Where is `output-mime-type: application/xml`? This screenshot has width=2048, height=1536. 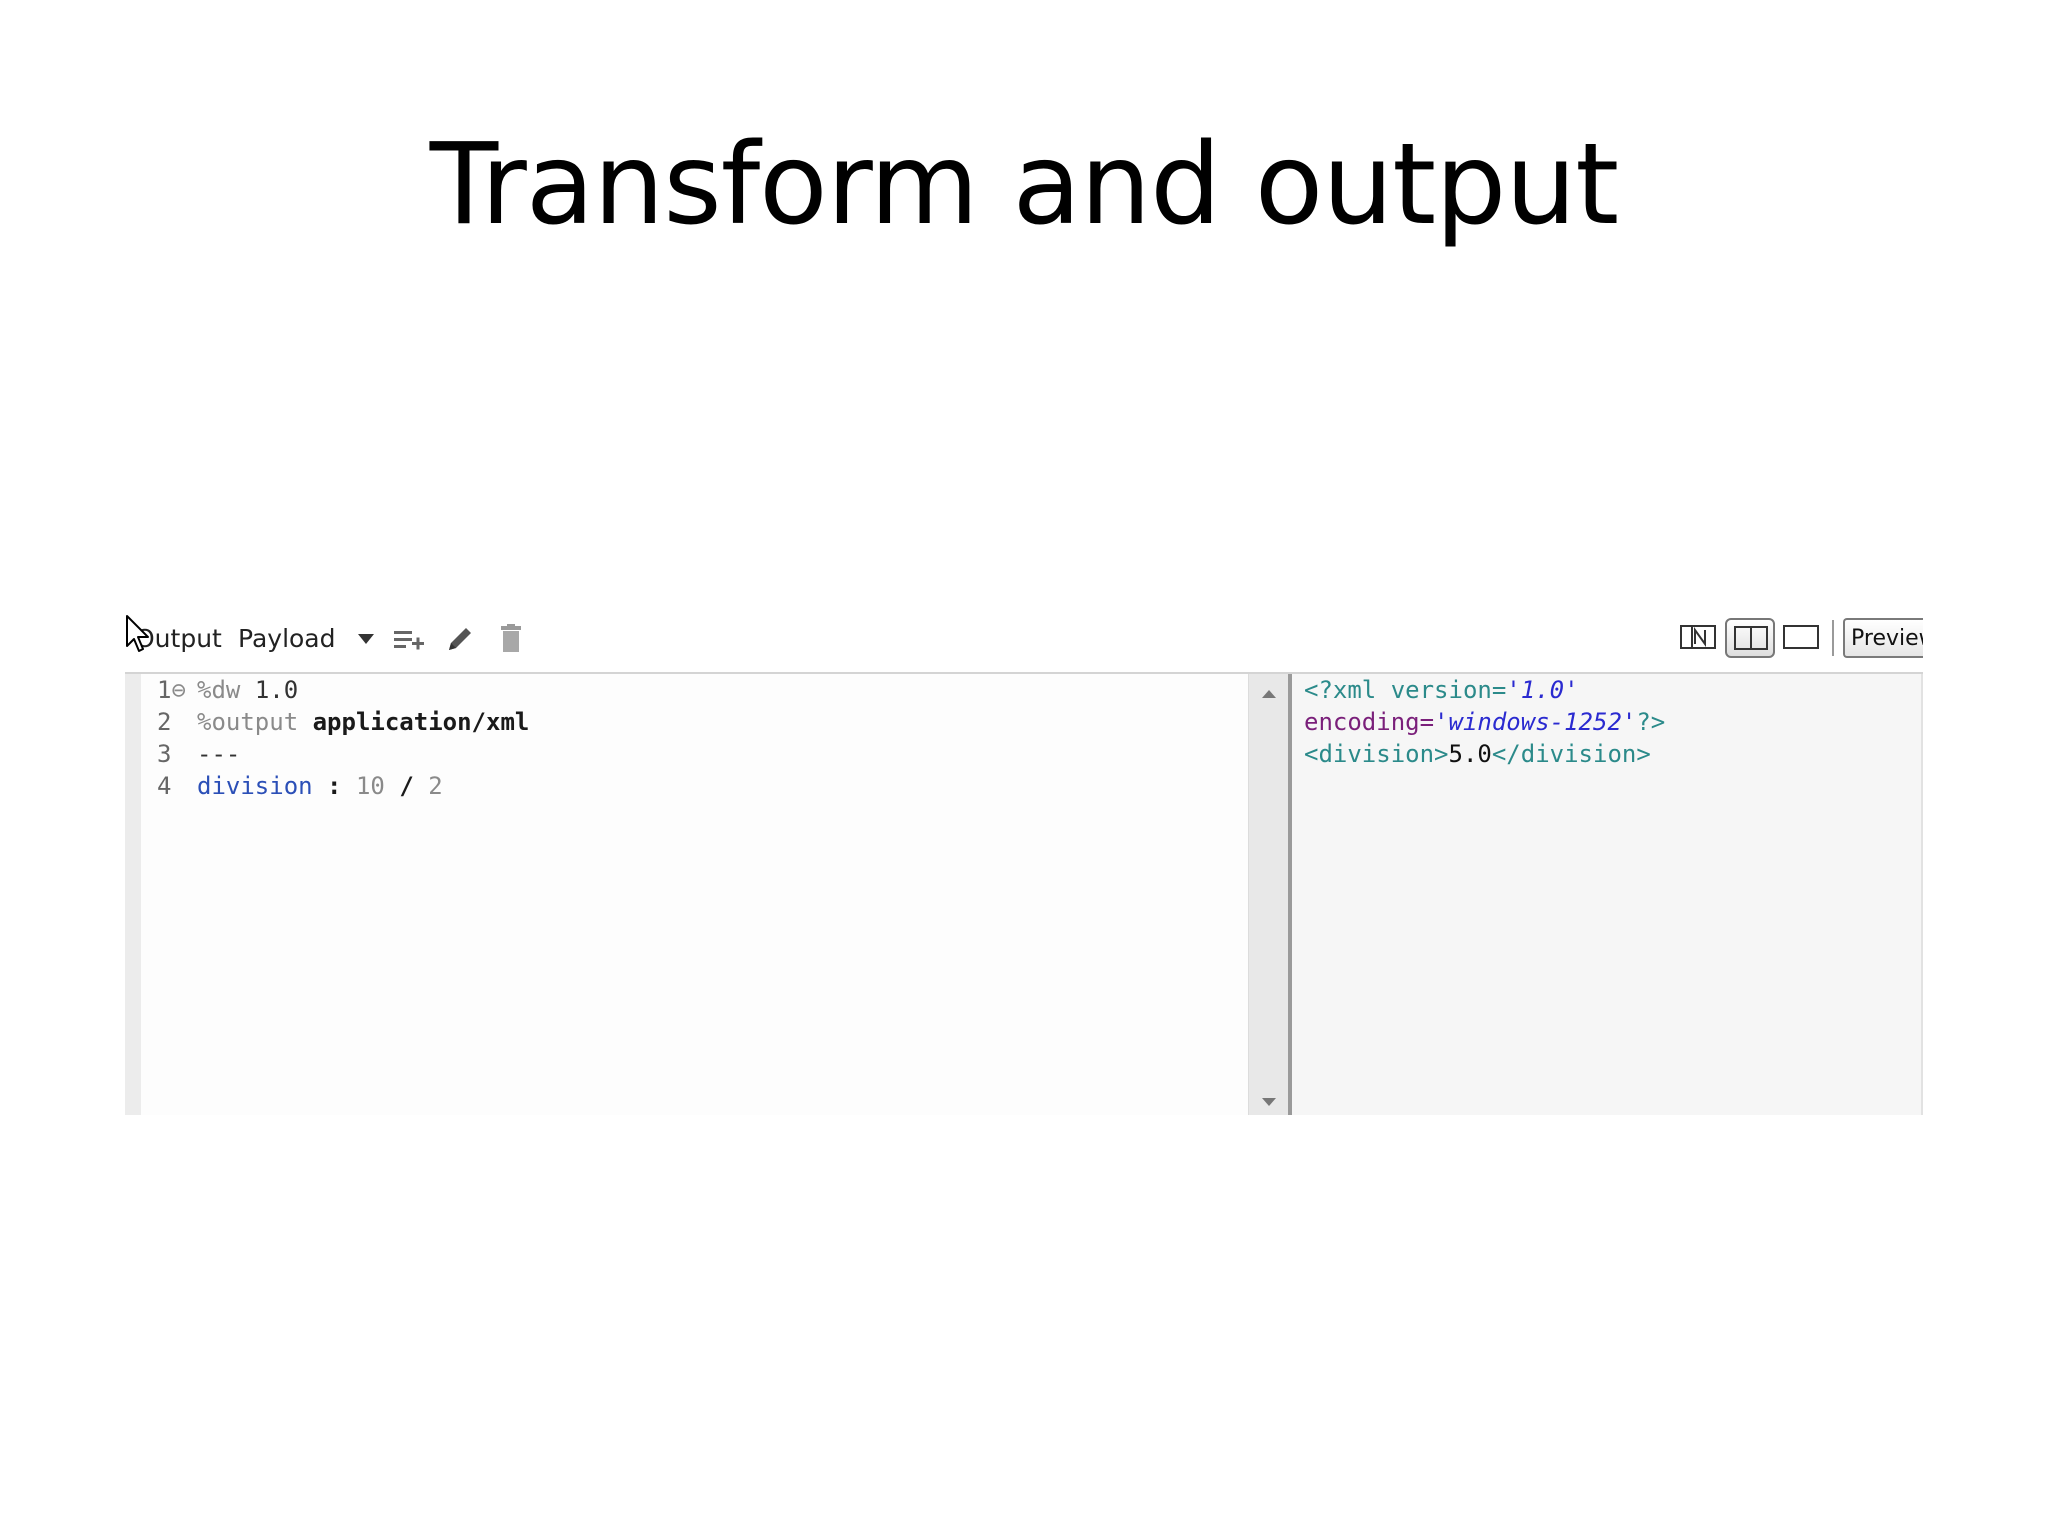
output-mime-type: application/xml is located at coordinates (421, 722).